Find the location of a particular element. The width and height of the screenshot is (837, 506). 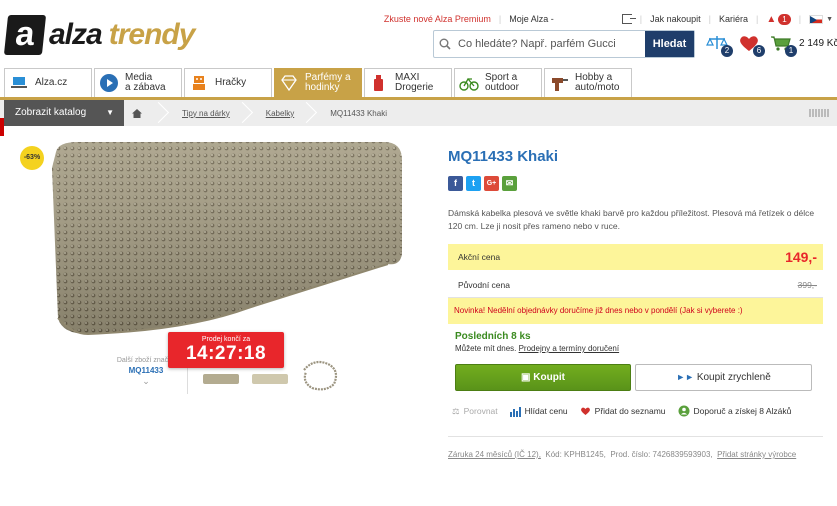

search-icon is located at coordinates (445, 44).